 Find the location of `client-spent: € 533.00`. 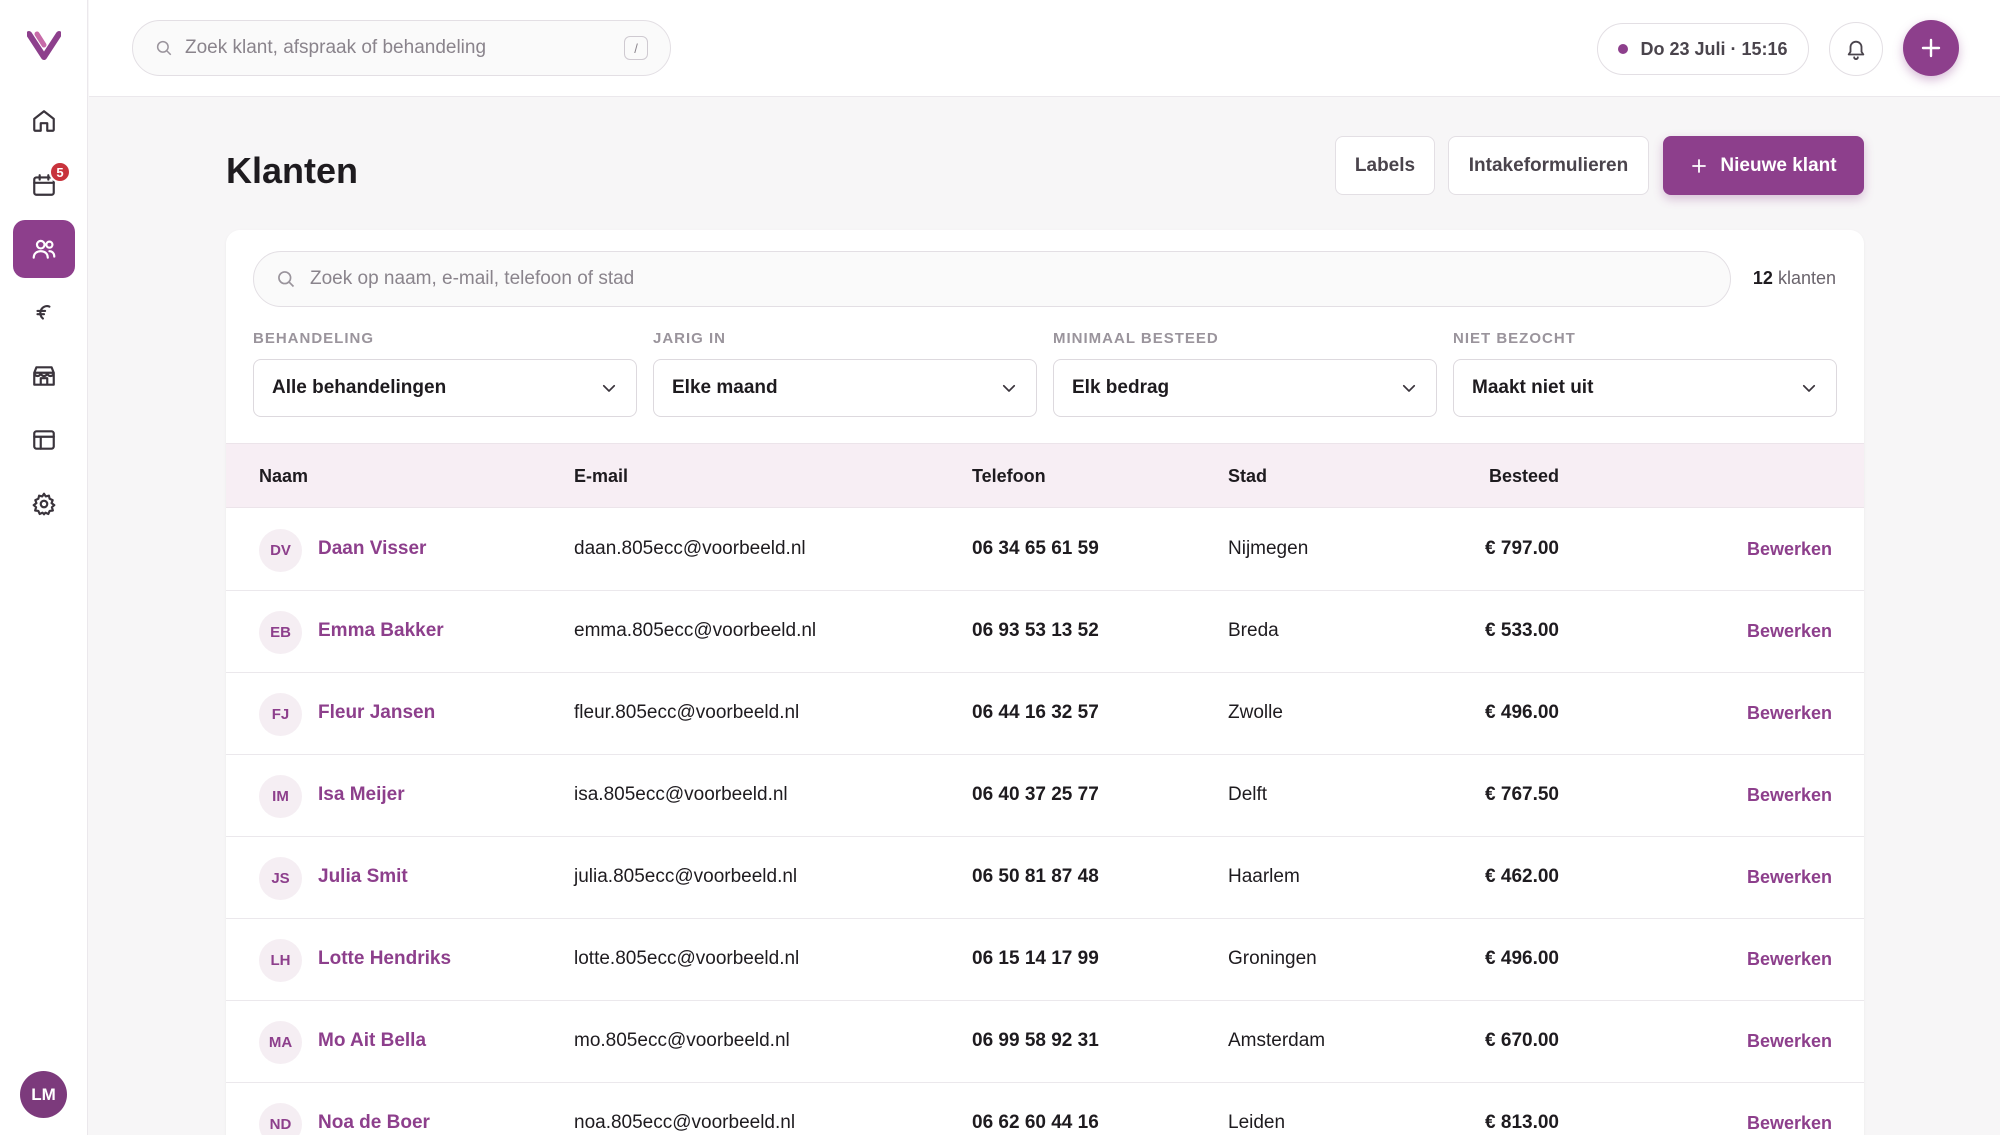

client-spent: € 533.00 is located at coordinates (1522, 630).